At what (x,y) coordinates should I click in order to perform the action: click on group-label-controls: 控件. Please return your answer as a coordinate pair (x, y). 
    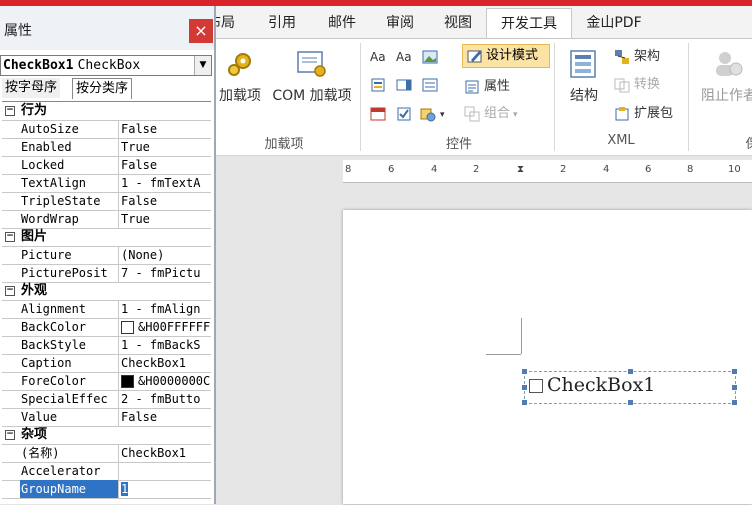
    Looking at the image, I should click on (458, 144).